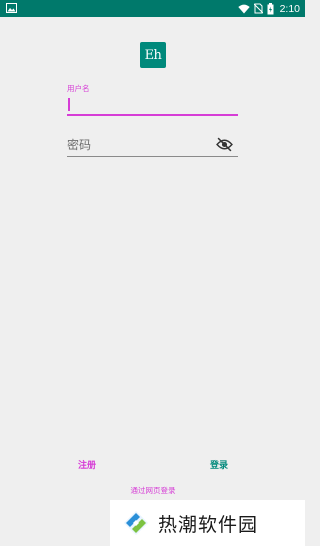  I want to click on web-login-link: 通过网页登录, so click(153, 492).